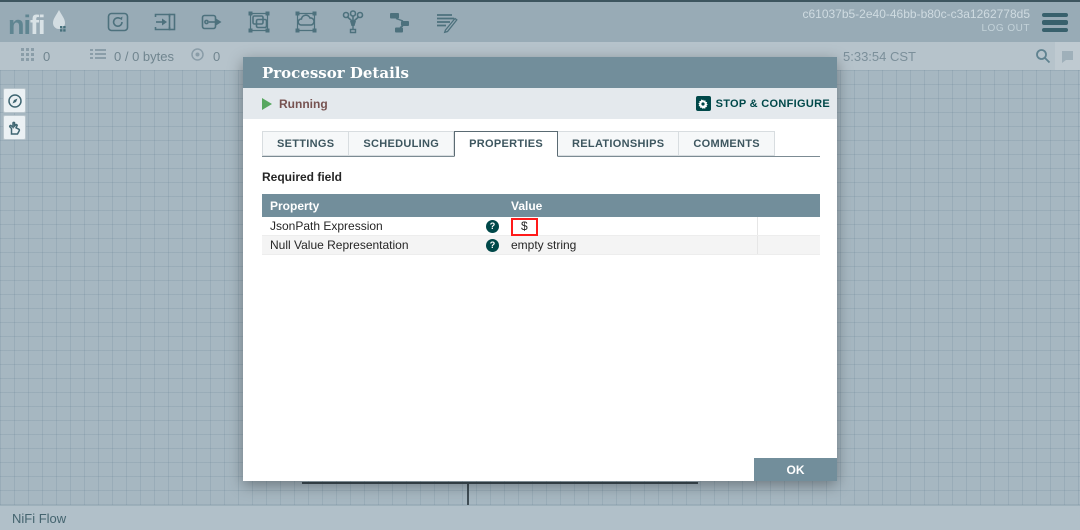  What do you see at coordinates (339, 245) in the screenshot?
I see `property-name: Null Value Representation` at bounding box center [339, 245].